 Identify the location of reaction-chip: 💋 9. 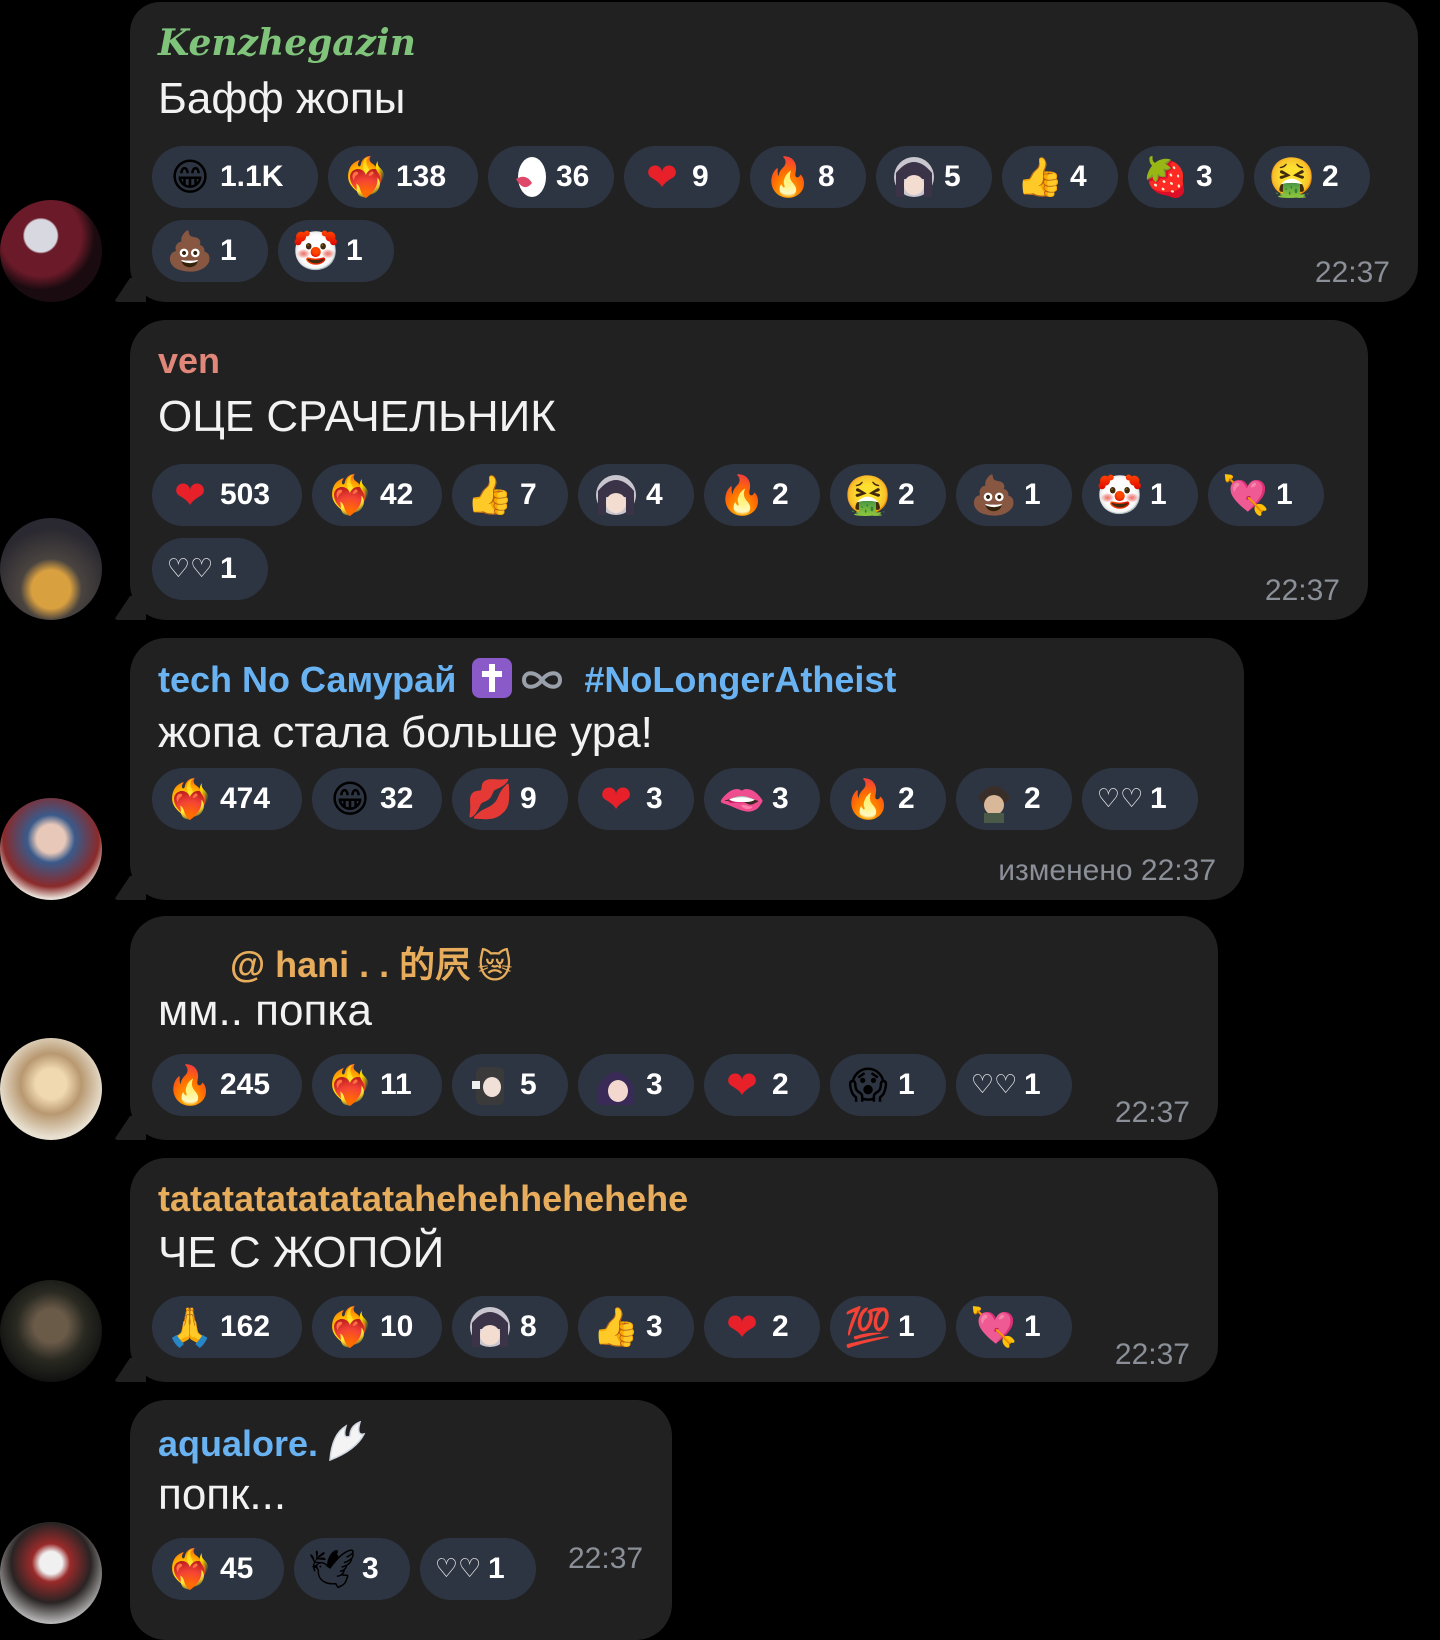
(510, 799).